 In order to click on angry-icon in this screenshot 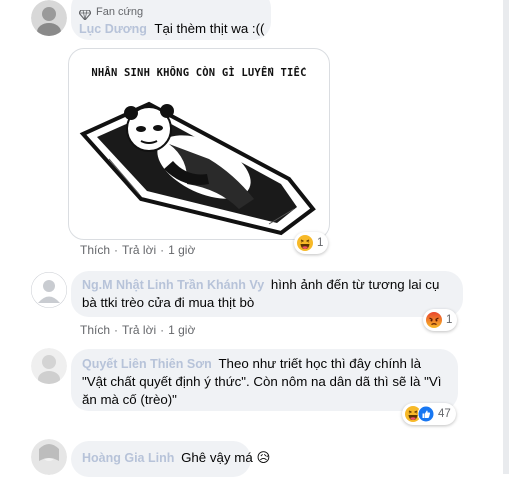, I will do `click(434, 320)`.